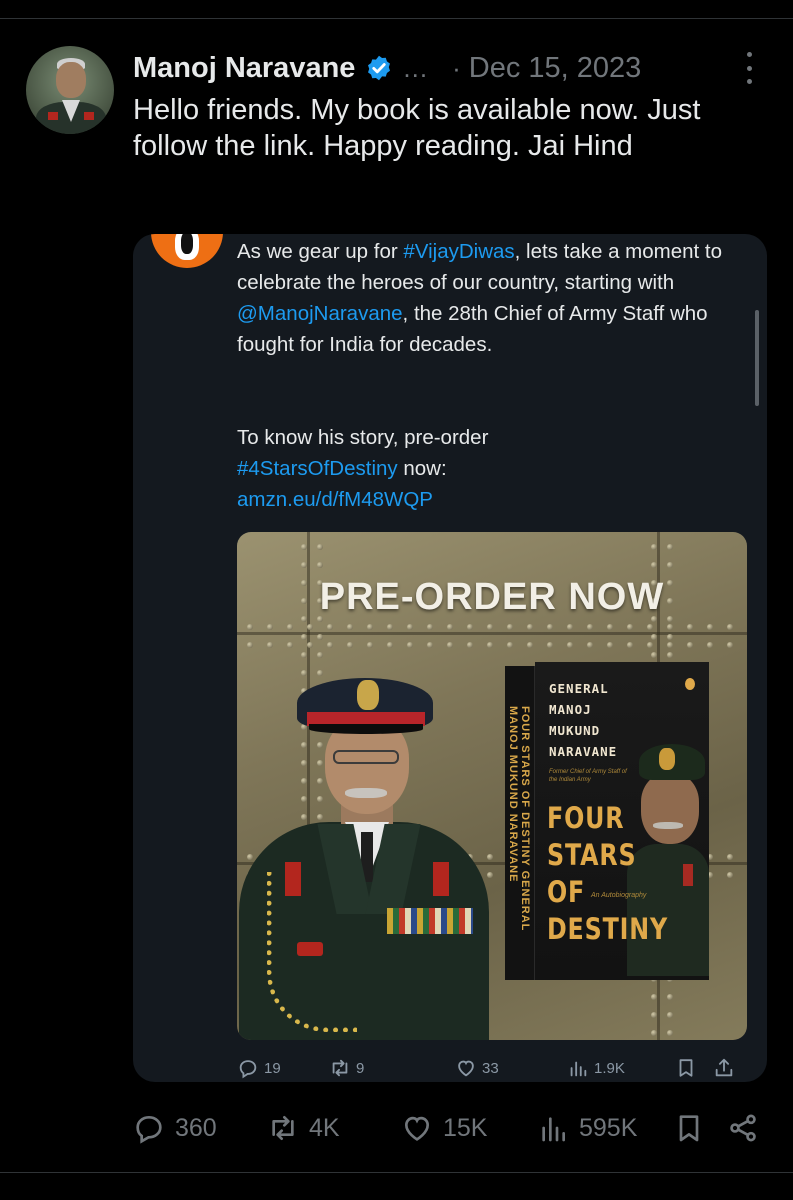 Image resolution: width=793 pixels, height=1200 pixels. I want to click on mention-link: @ManojNaravane, so click(320, 313).